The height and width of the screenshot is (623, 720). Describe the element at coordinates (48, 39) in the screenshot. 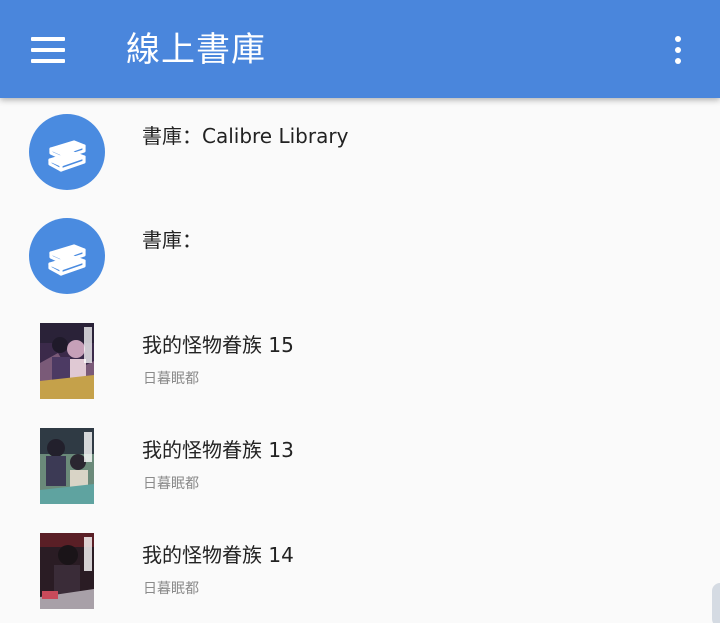

I see `menu-icon` at that location.